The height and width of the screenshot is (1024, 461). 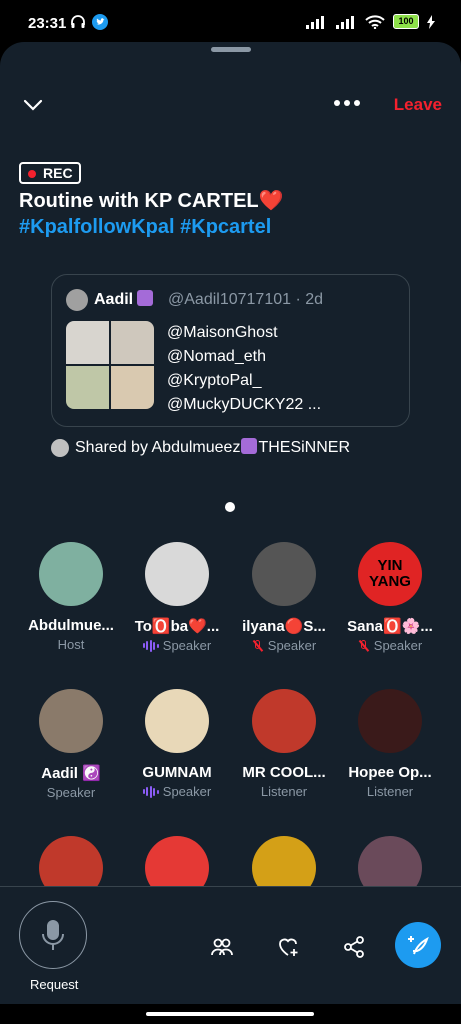 I want to click on leave-button: Leave, so click(x=418, y=105).